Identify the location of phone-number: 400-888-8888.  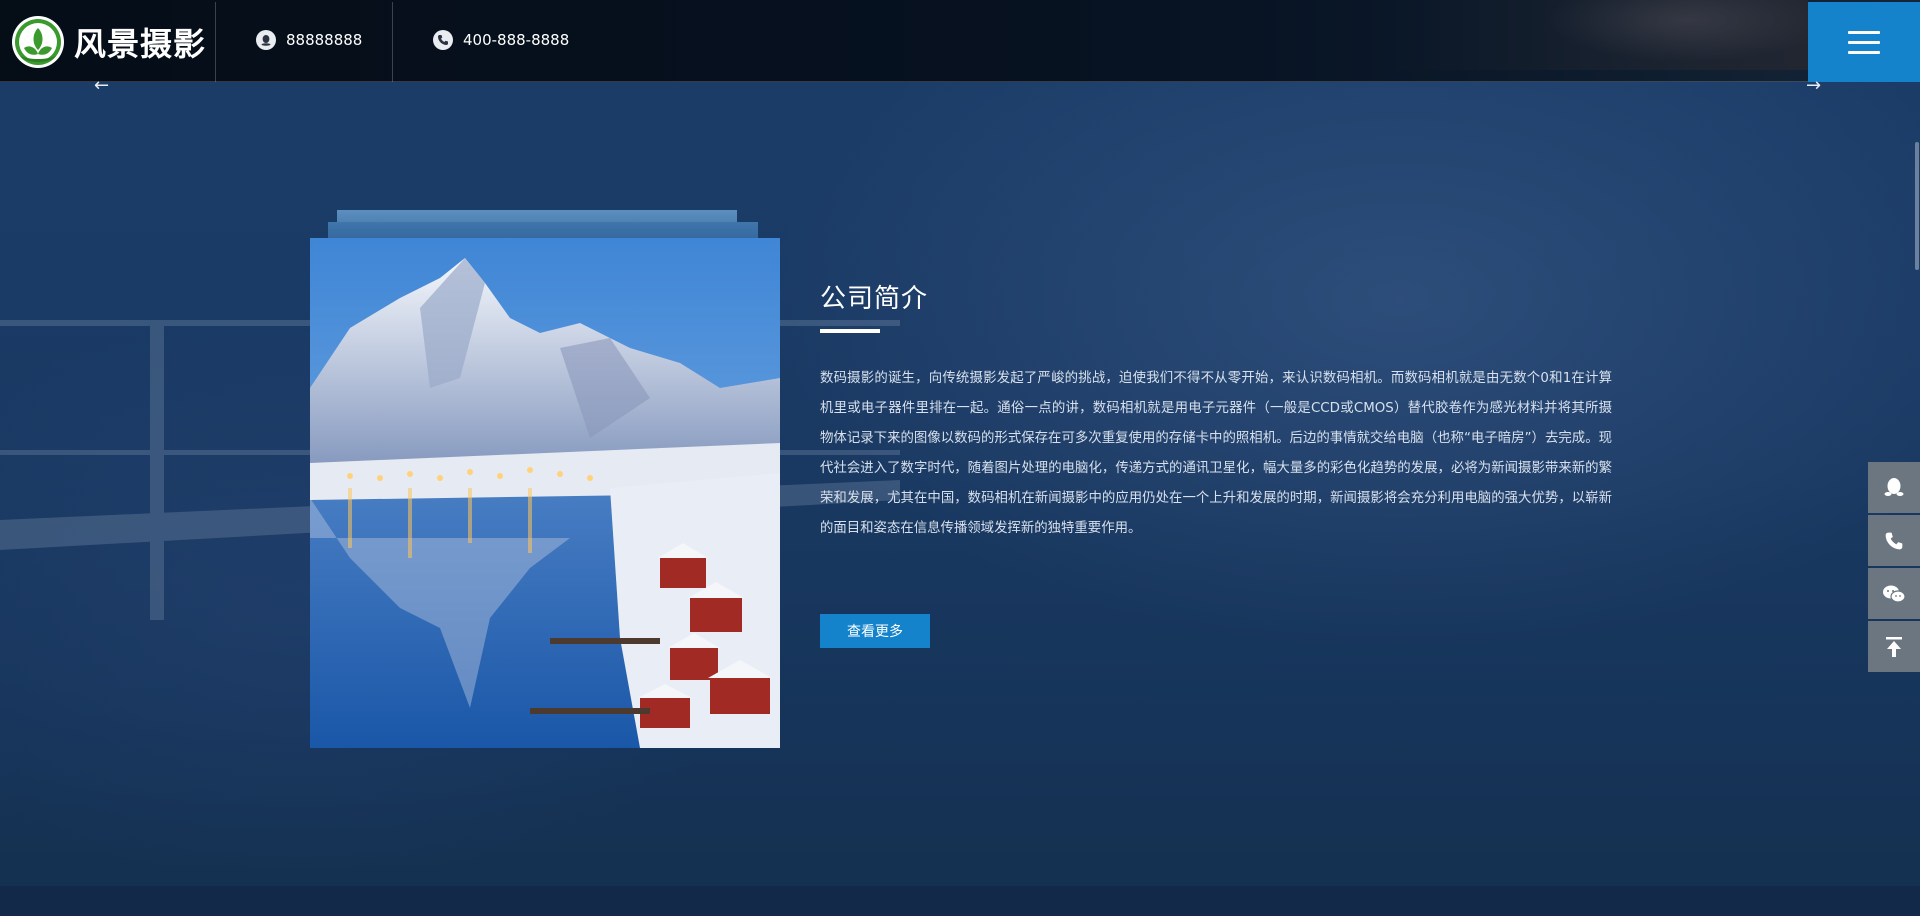
(516, 40).